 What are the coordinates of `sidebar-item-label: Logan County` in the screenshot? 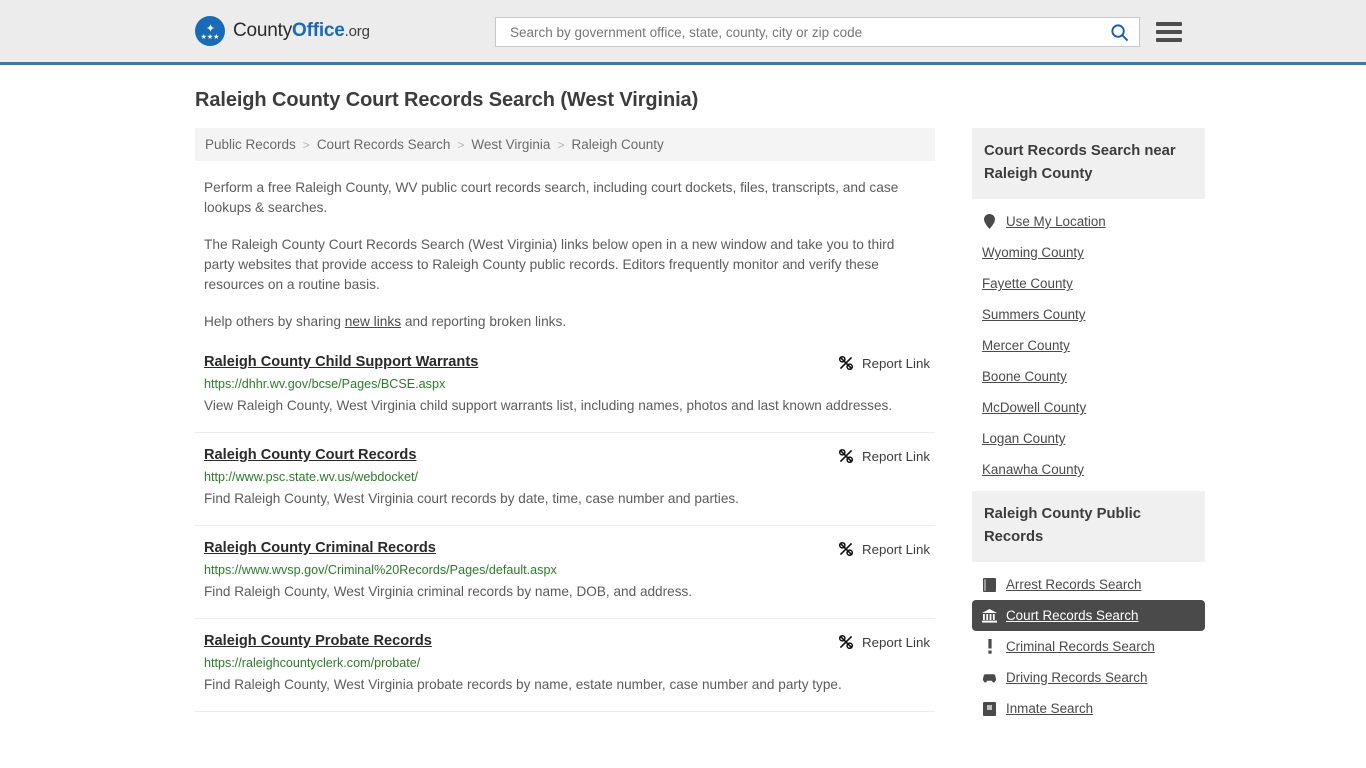 It's located at (1024, 438).